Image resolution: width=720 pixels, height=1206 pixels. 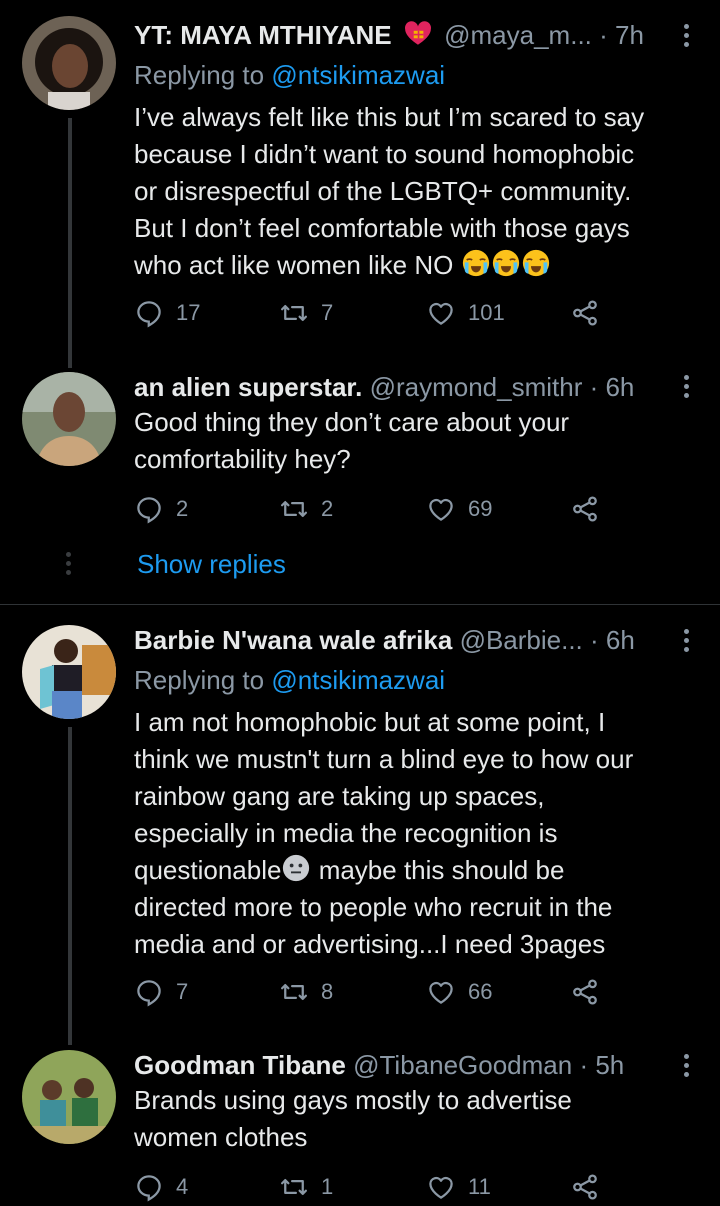 I want to click on like-button: 11, so click(x=458, y=1187).